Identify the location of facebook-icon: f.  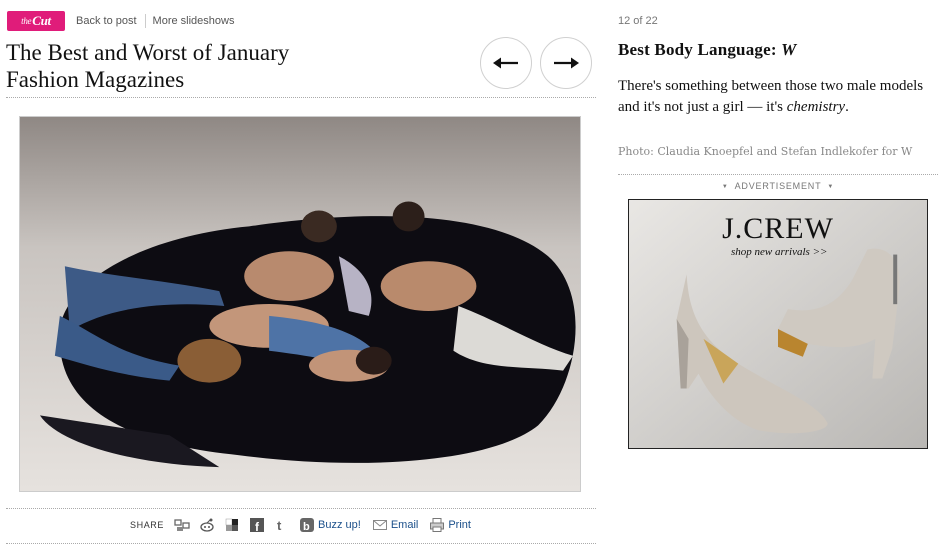
(257, 525).